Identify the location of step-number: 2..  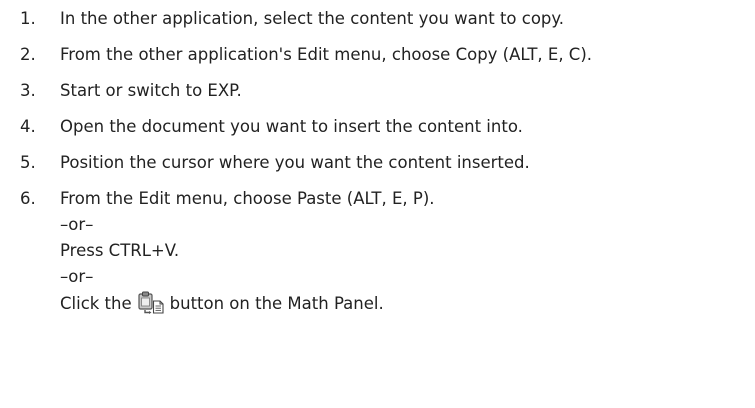
(28, 54).